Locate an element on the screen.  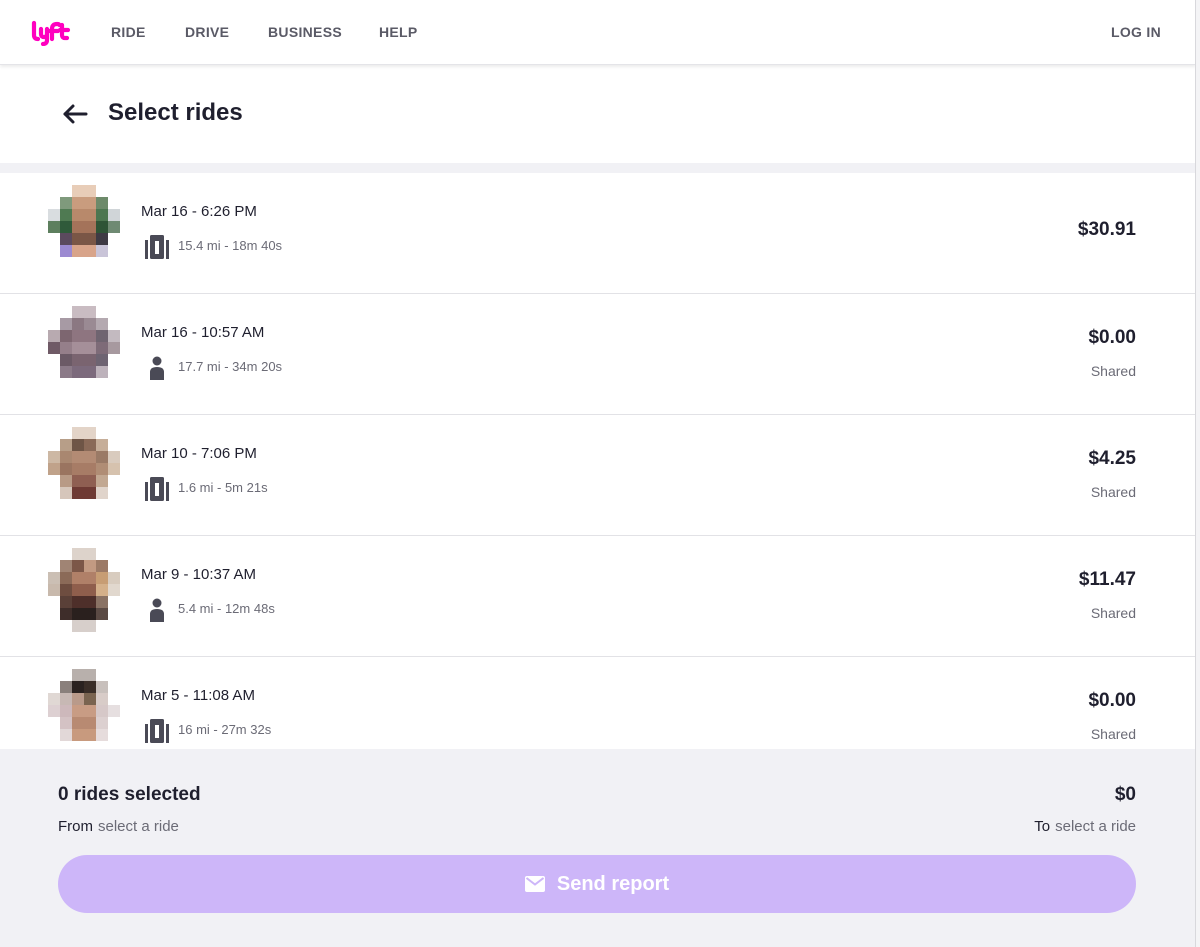
login-link: LOG IN is located at coordinates (1136, 32).